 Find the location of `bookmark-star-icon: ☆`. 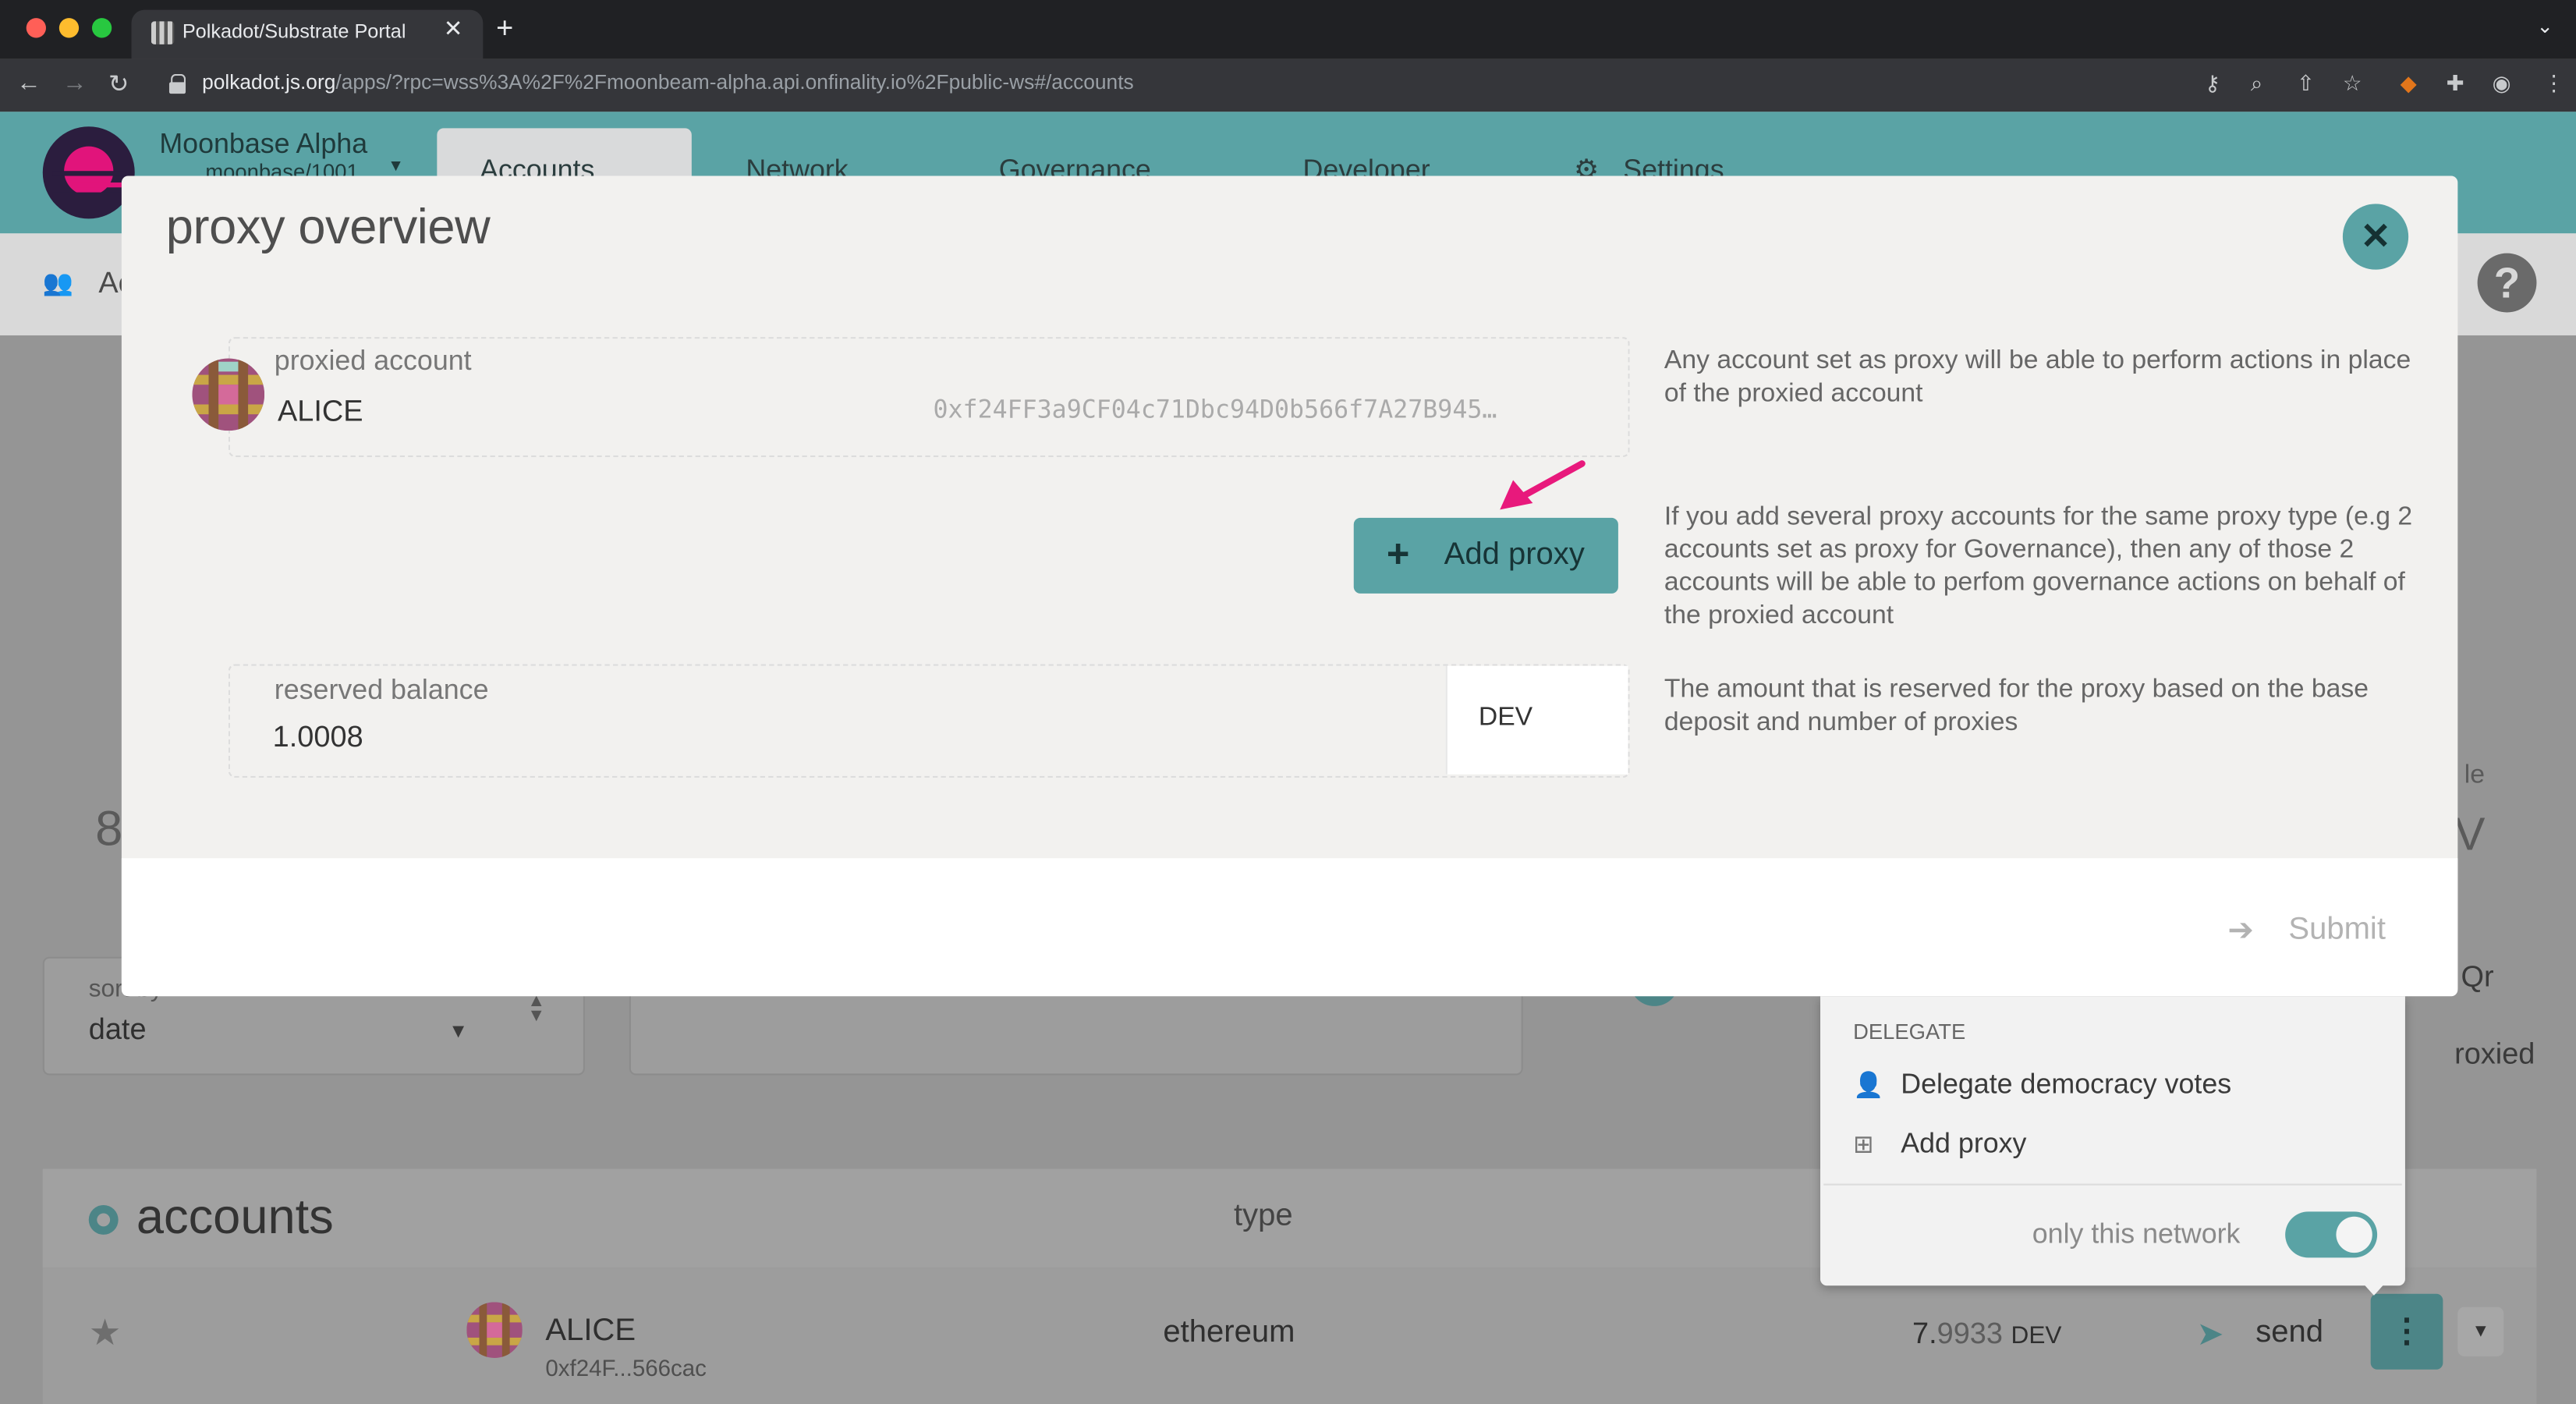

bookmark-star-icon: ☆ is located at coordinates (2352, 85).